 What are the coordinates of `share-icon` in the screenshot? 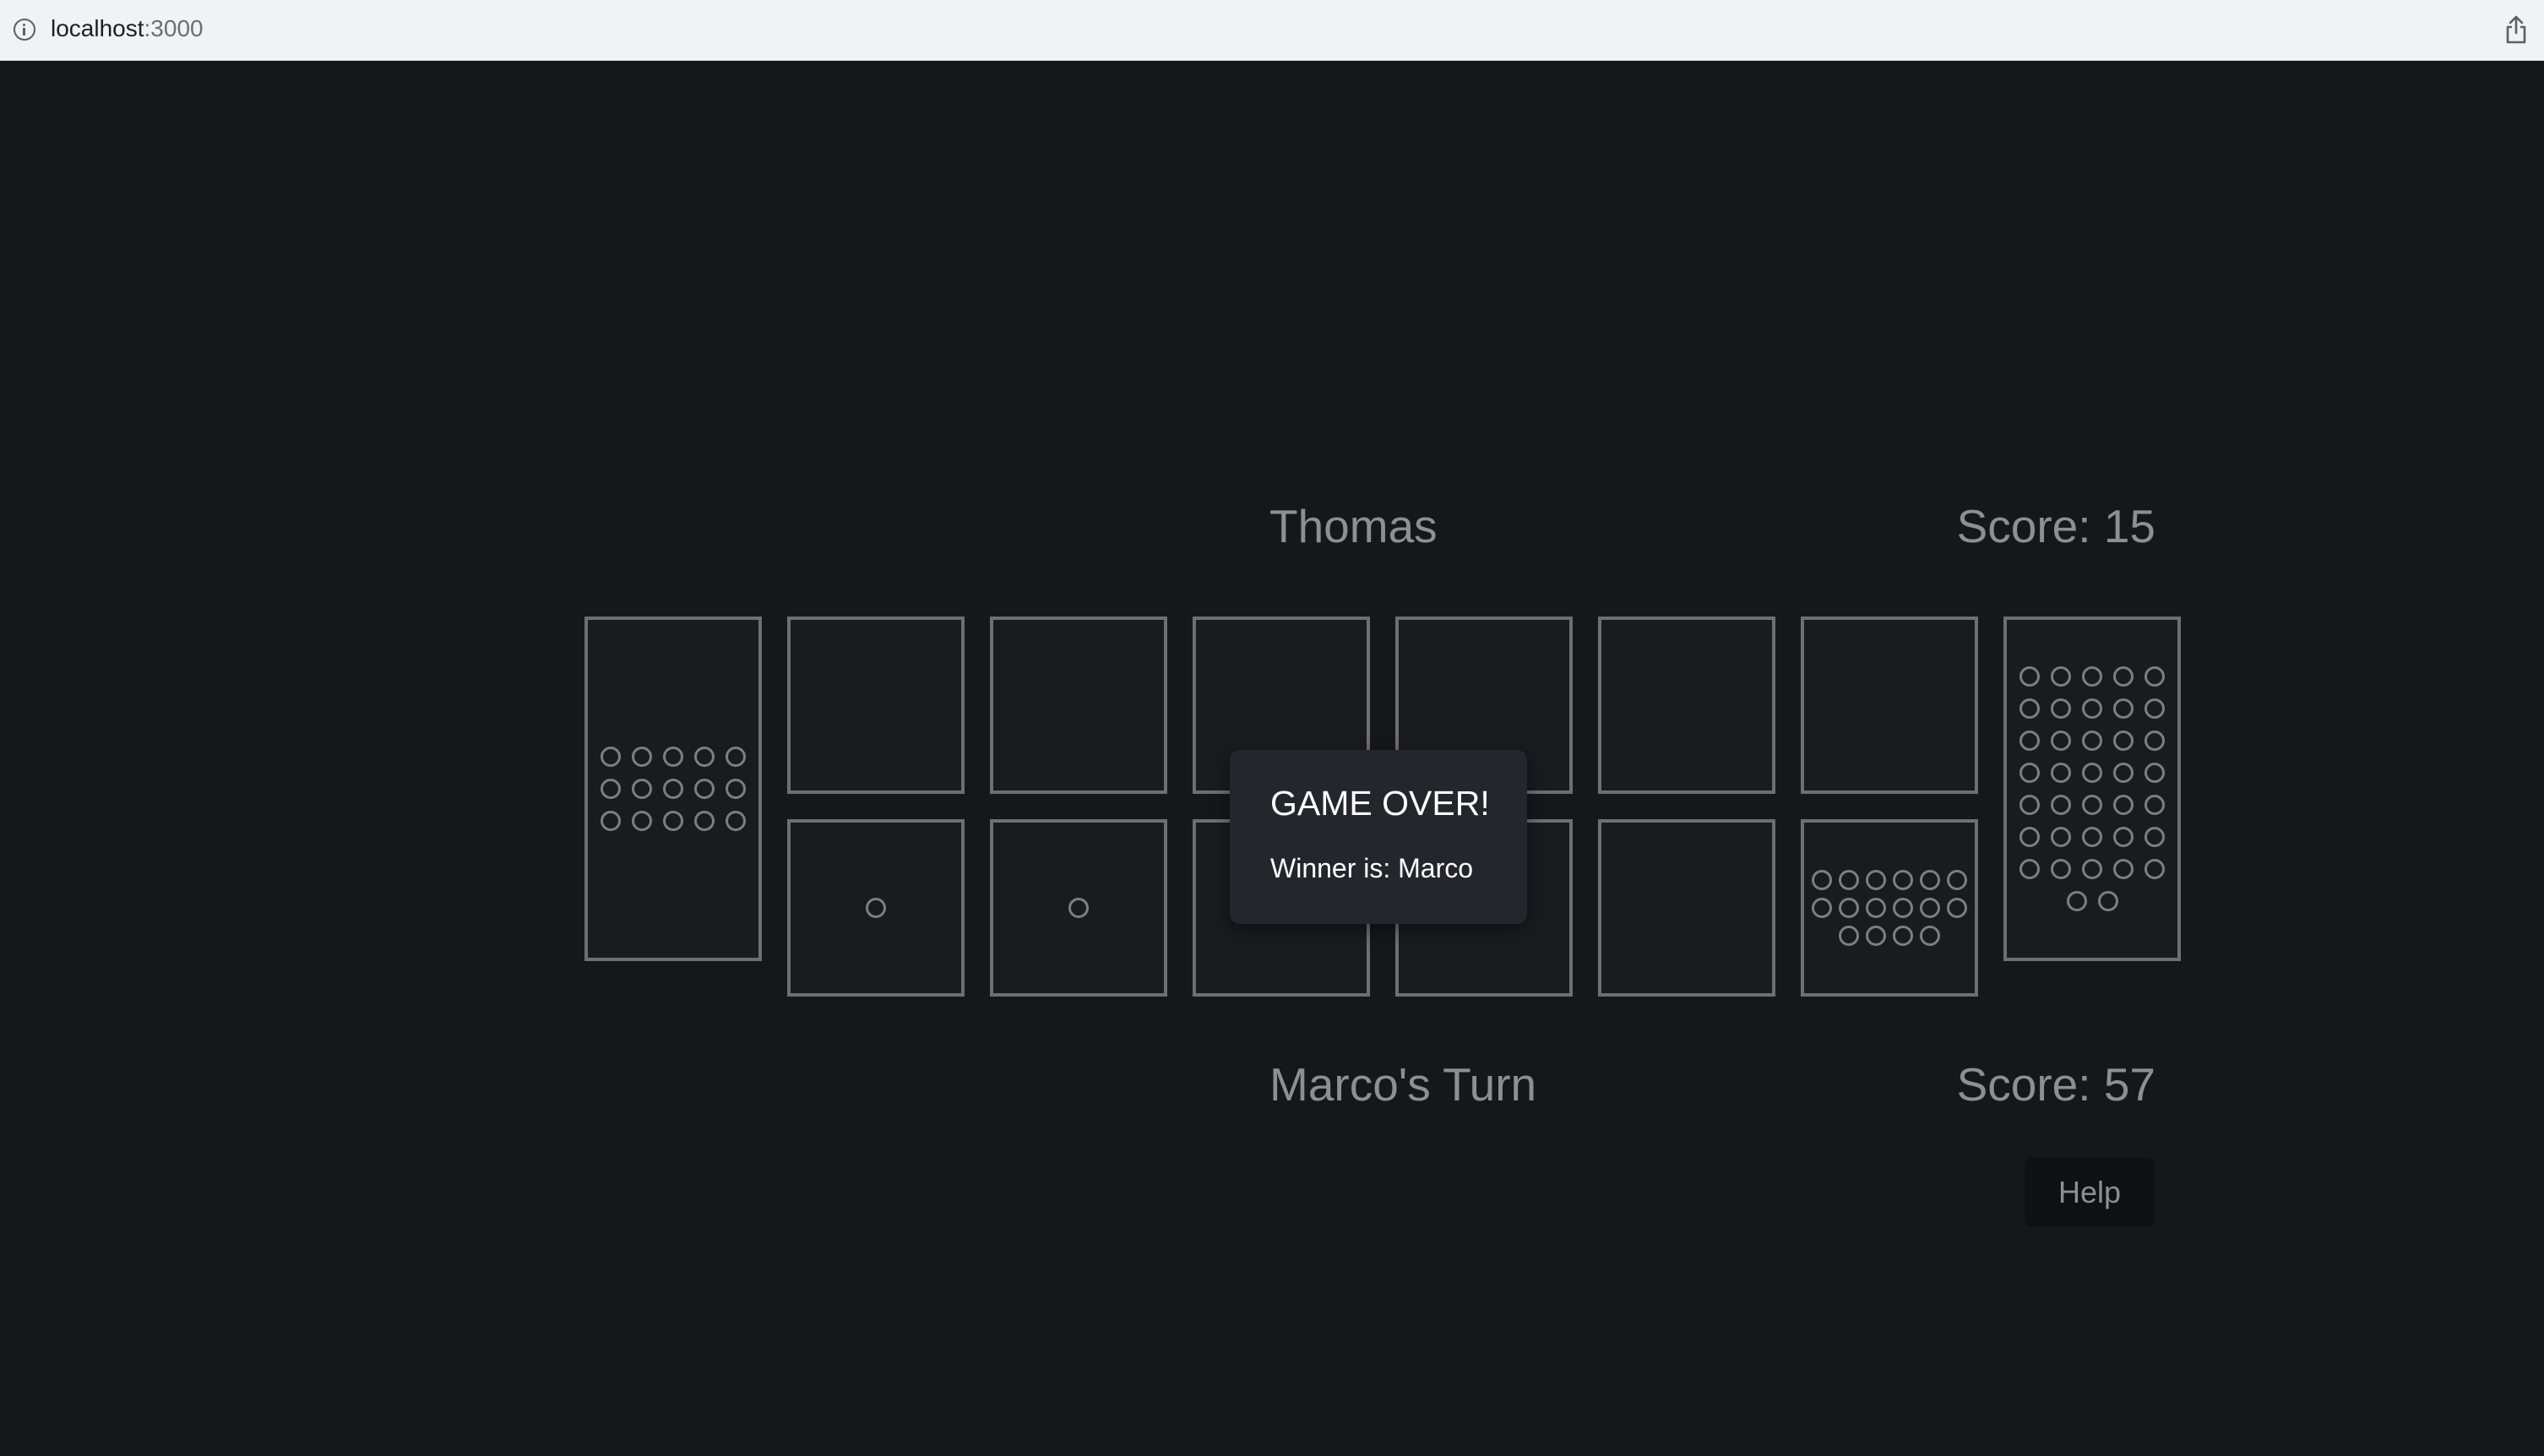 It's located at (2516, 30).